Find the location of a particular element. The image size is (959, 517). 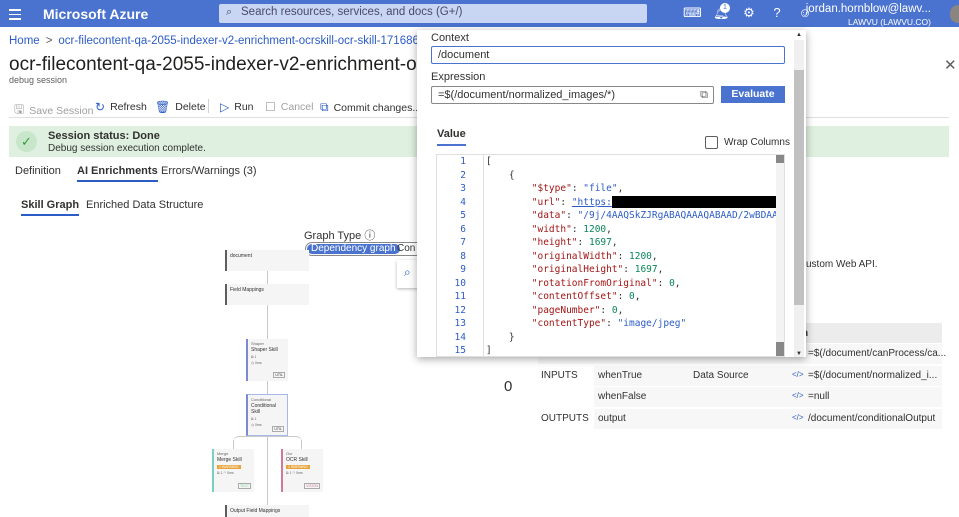

graph-type-toggle: Dependency graph Con is located at coordinates (365, 249).